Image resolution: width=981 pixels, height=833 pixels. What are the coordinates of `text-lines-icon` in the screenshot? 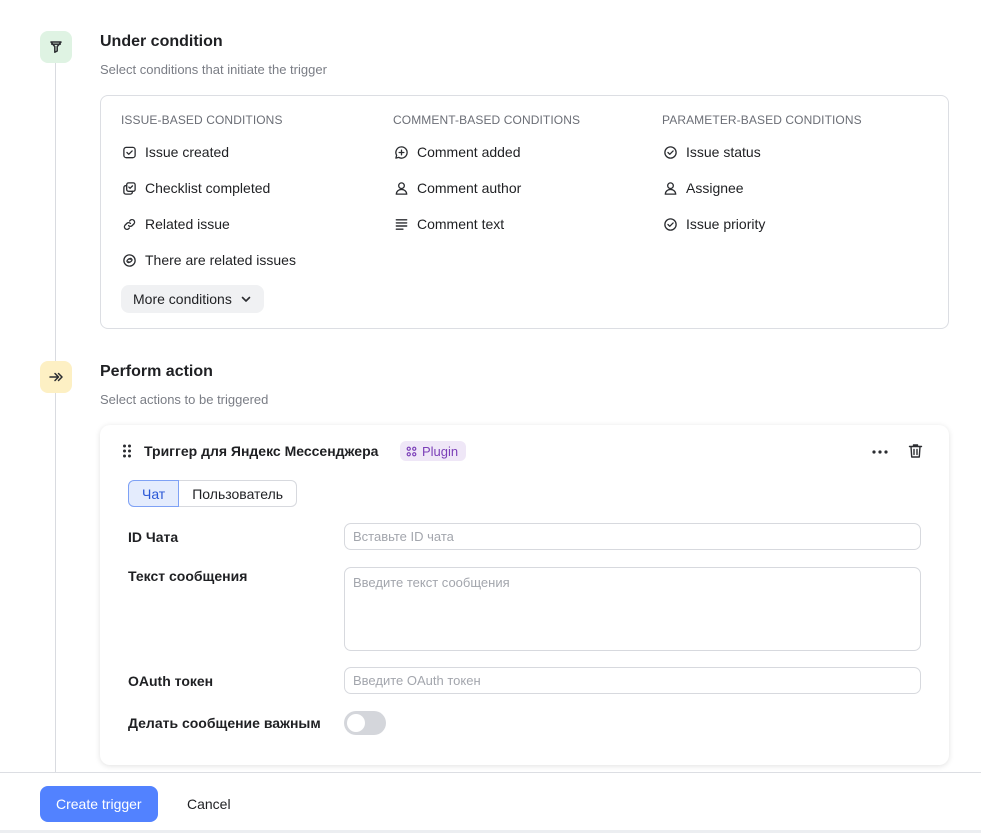 It's located at (401, 224).